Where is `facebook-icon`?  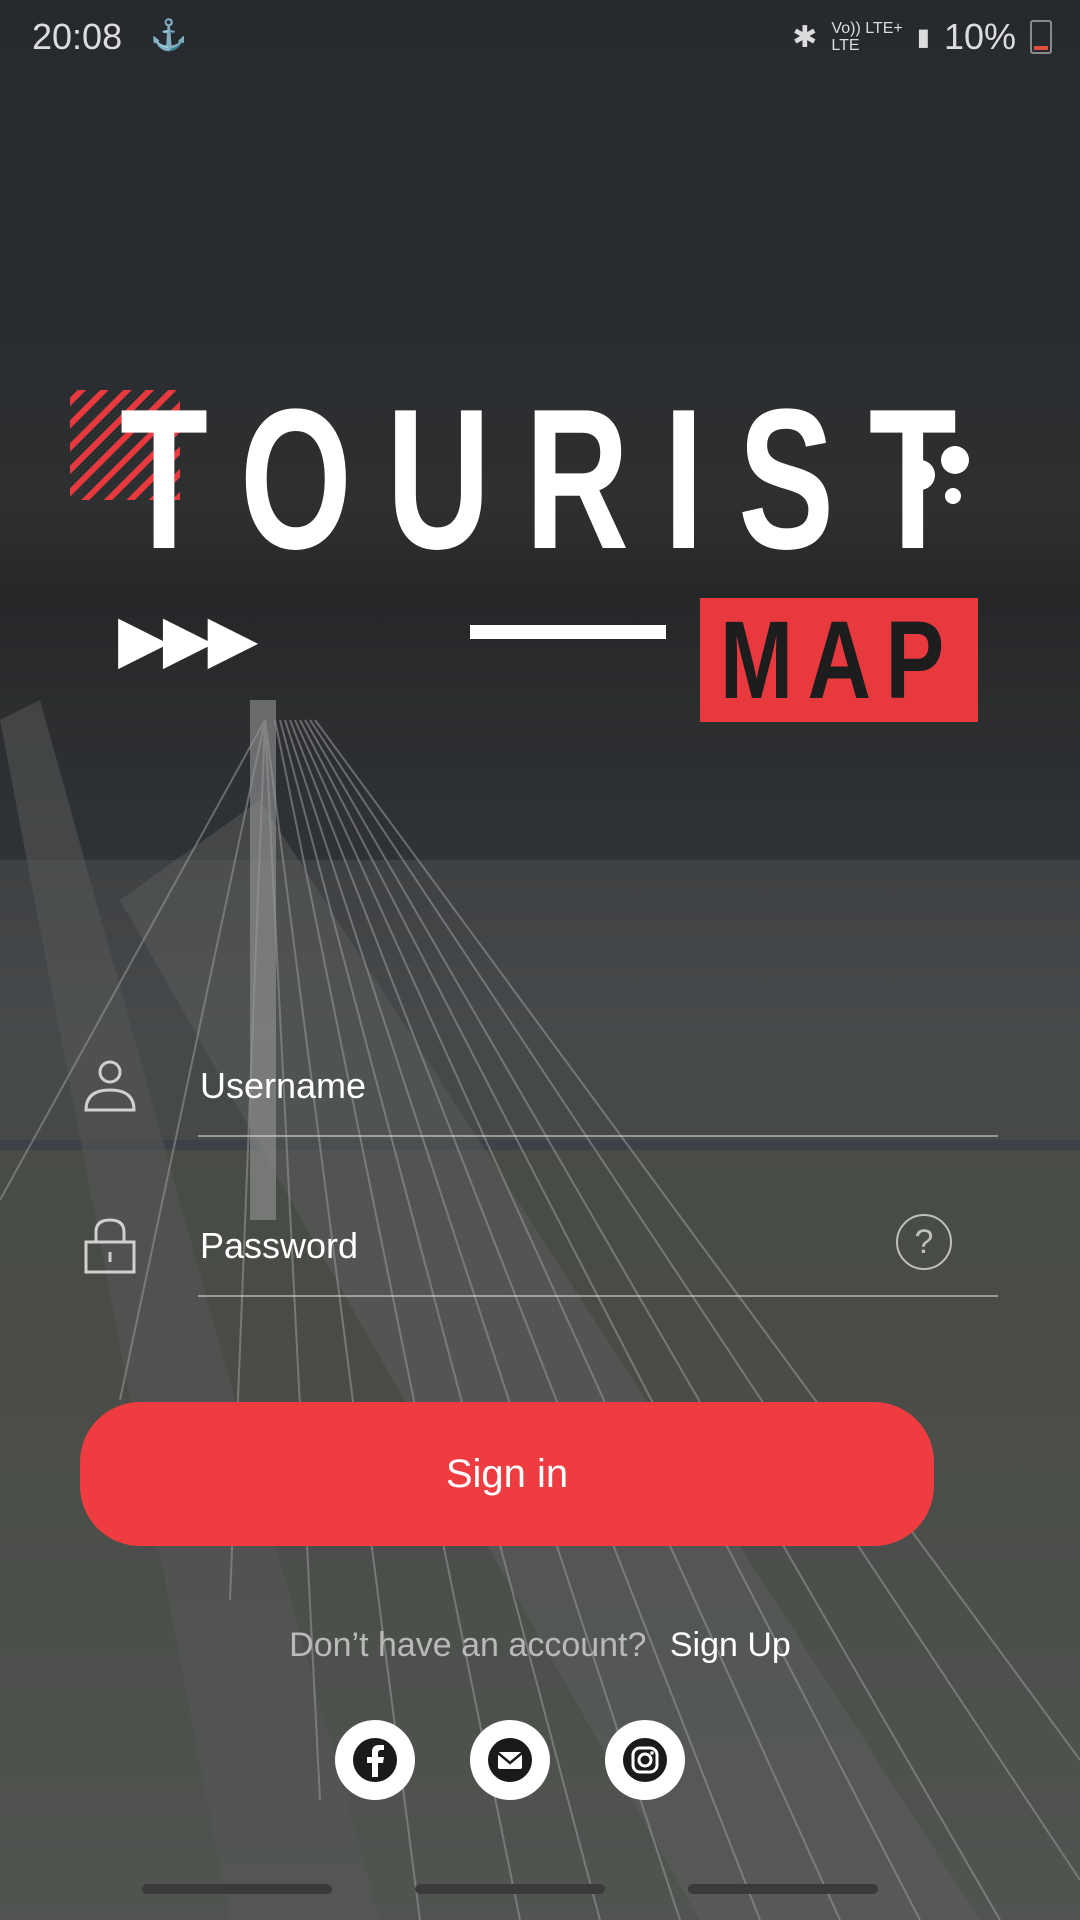 facebook-icon is located at coordinates (375, 1760).